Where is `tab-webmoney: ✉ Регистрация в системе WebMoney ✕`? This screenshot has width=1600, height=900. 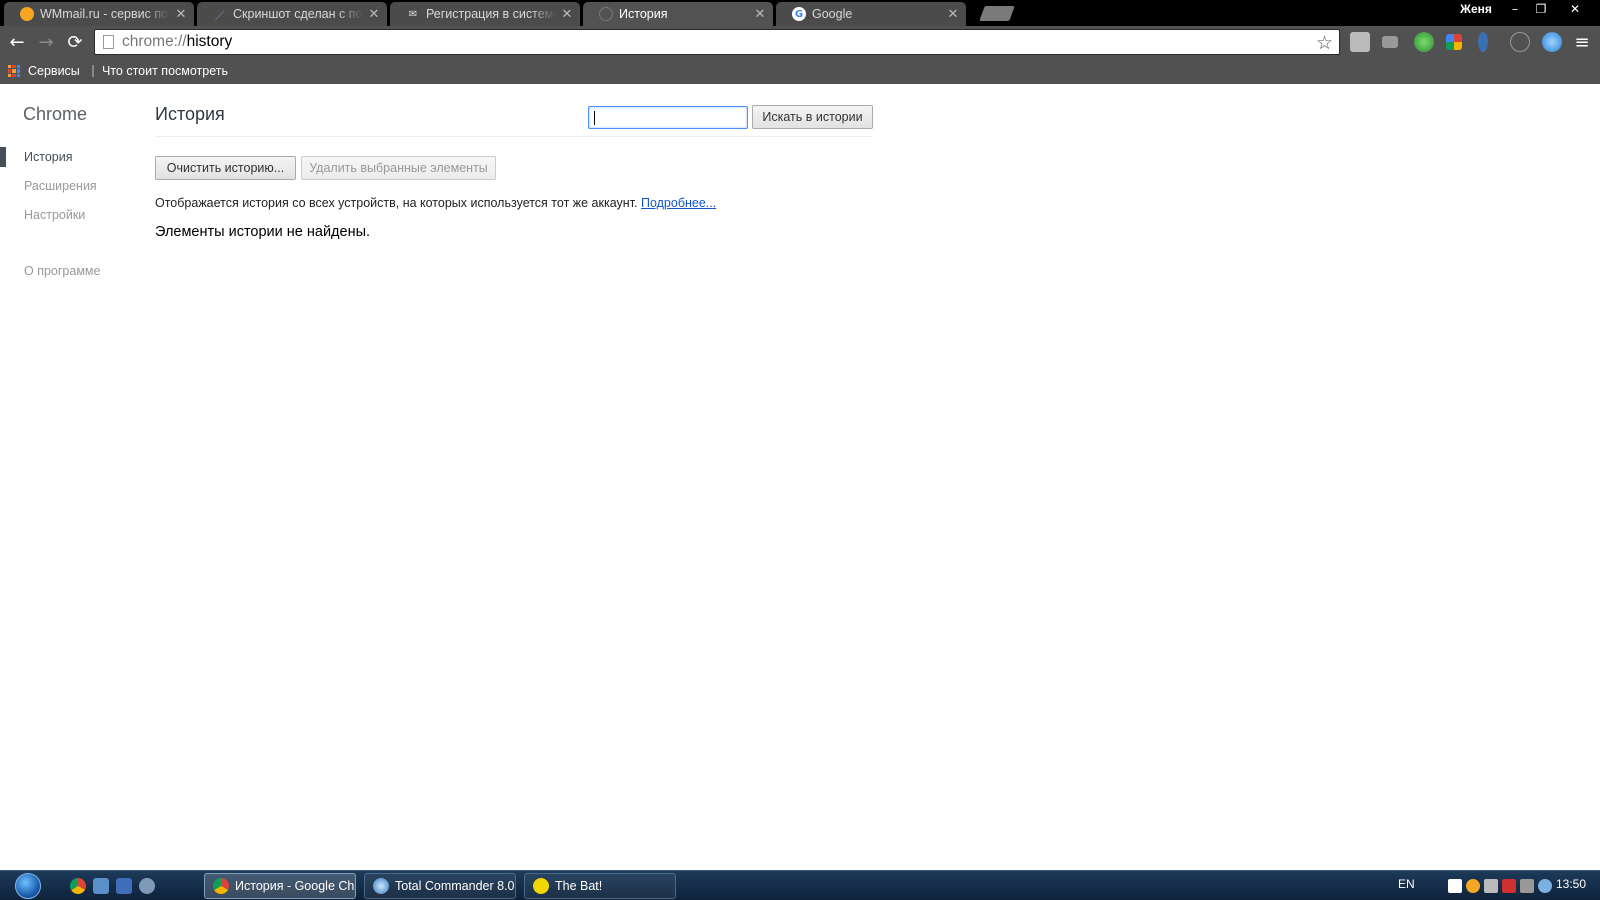 tab-webmoney: ✉ Регистрация в системе WebMoney ✕ is located at coordinates (485, 14).